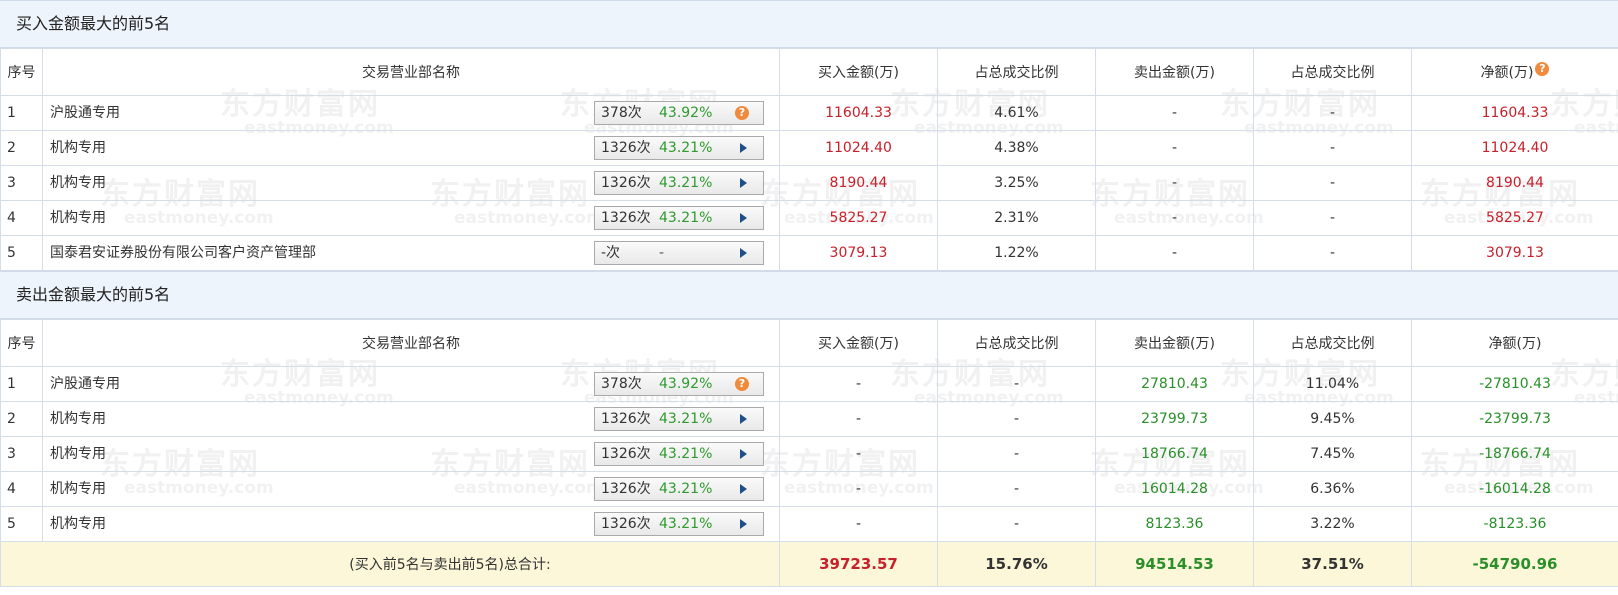 The height and width of the screenshot is (595, 1618). Describe the element at coordinates (809, 24) in the screenshot. I see `buy-section-title: 买入金额最大的前5名` at that location.